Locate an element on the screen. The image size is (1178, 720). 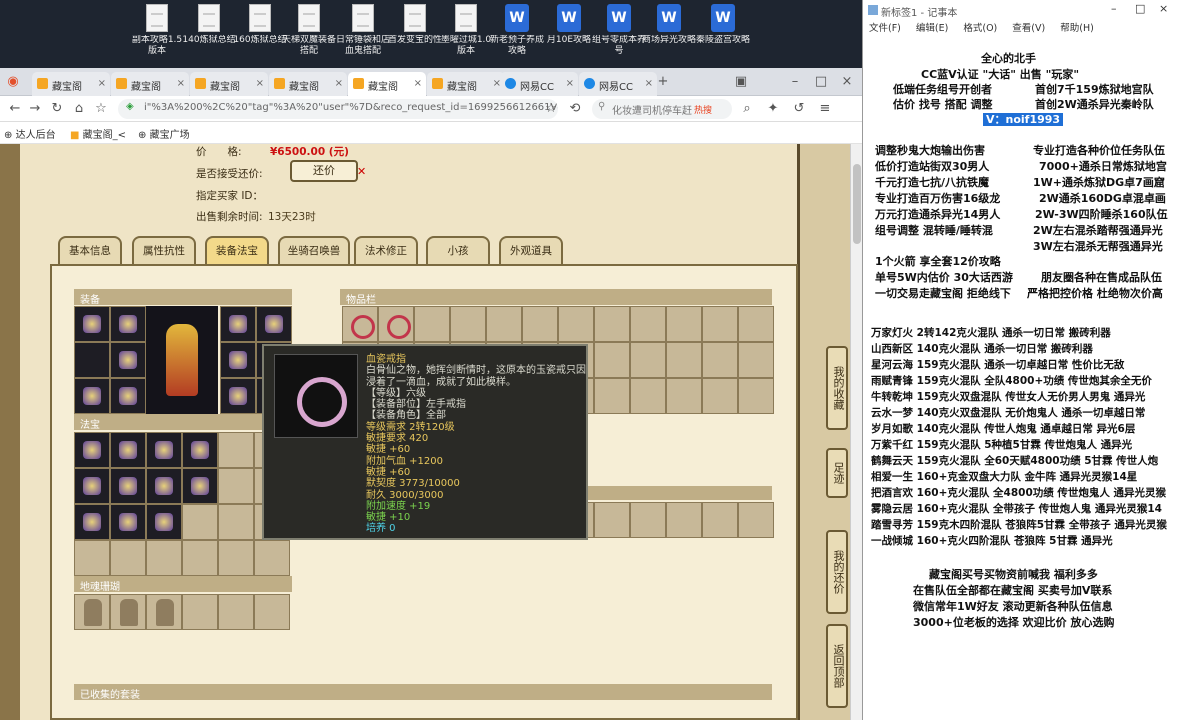
desktop-icon: 首发变宝的性 is located at coordinates (415, 35).